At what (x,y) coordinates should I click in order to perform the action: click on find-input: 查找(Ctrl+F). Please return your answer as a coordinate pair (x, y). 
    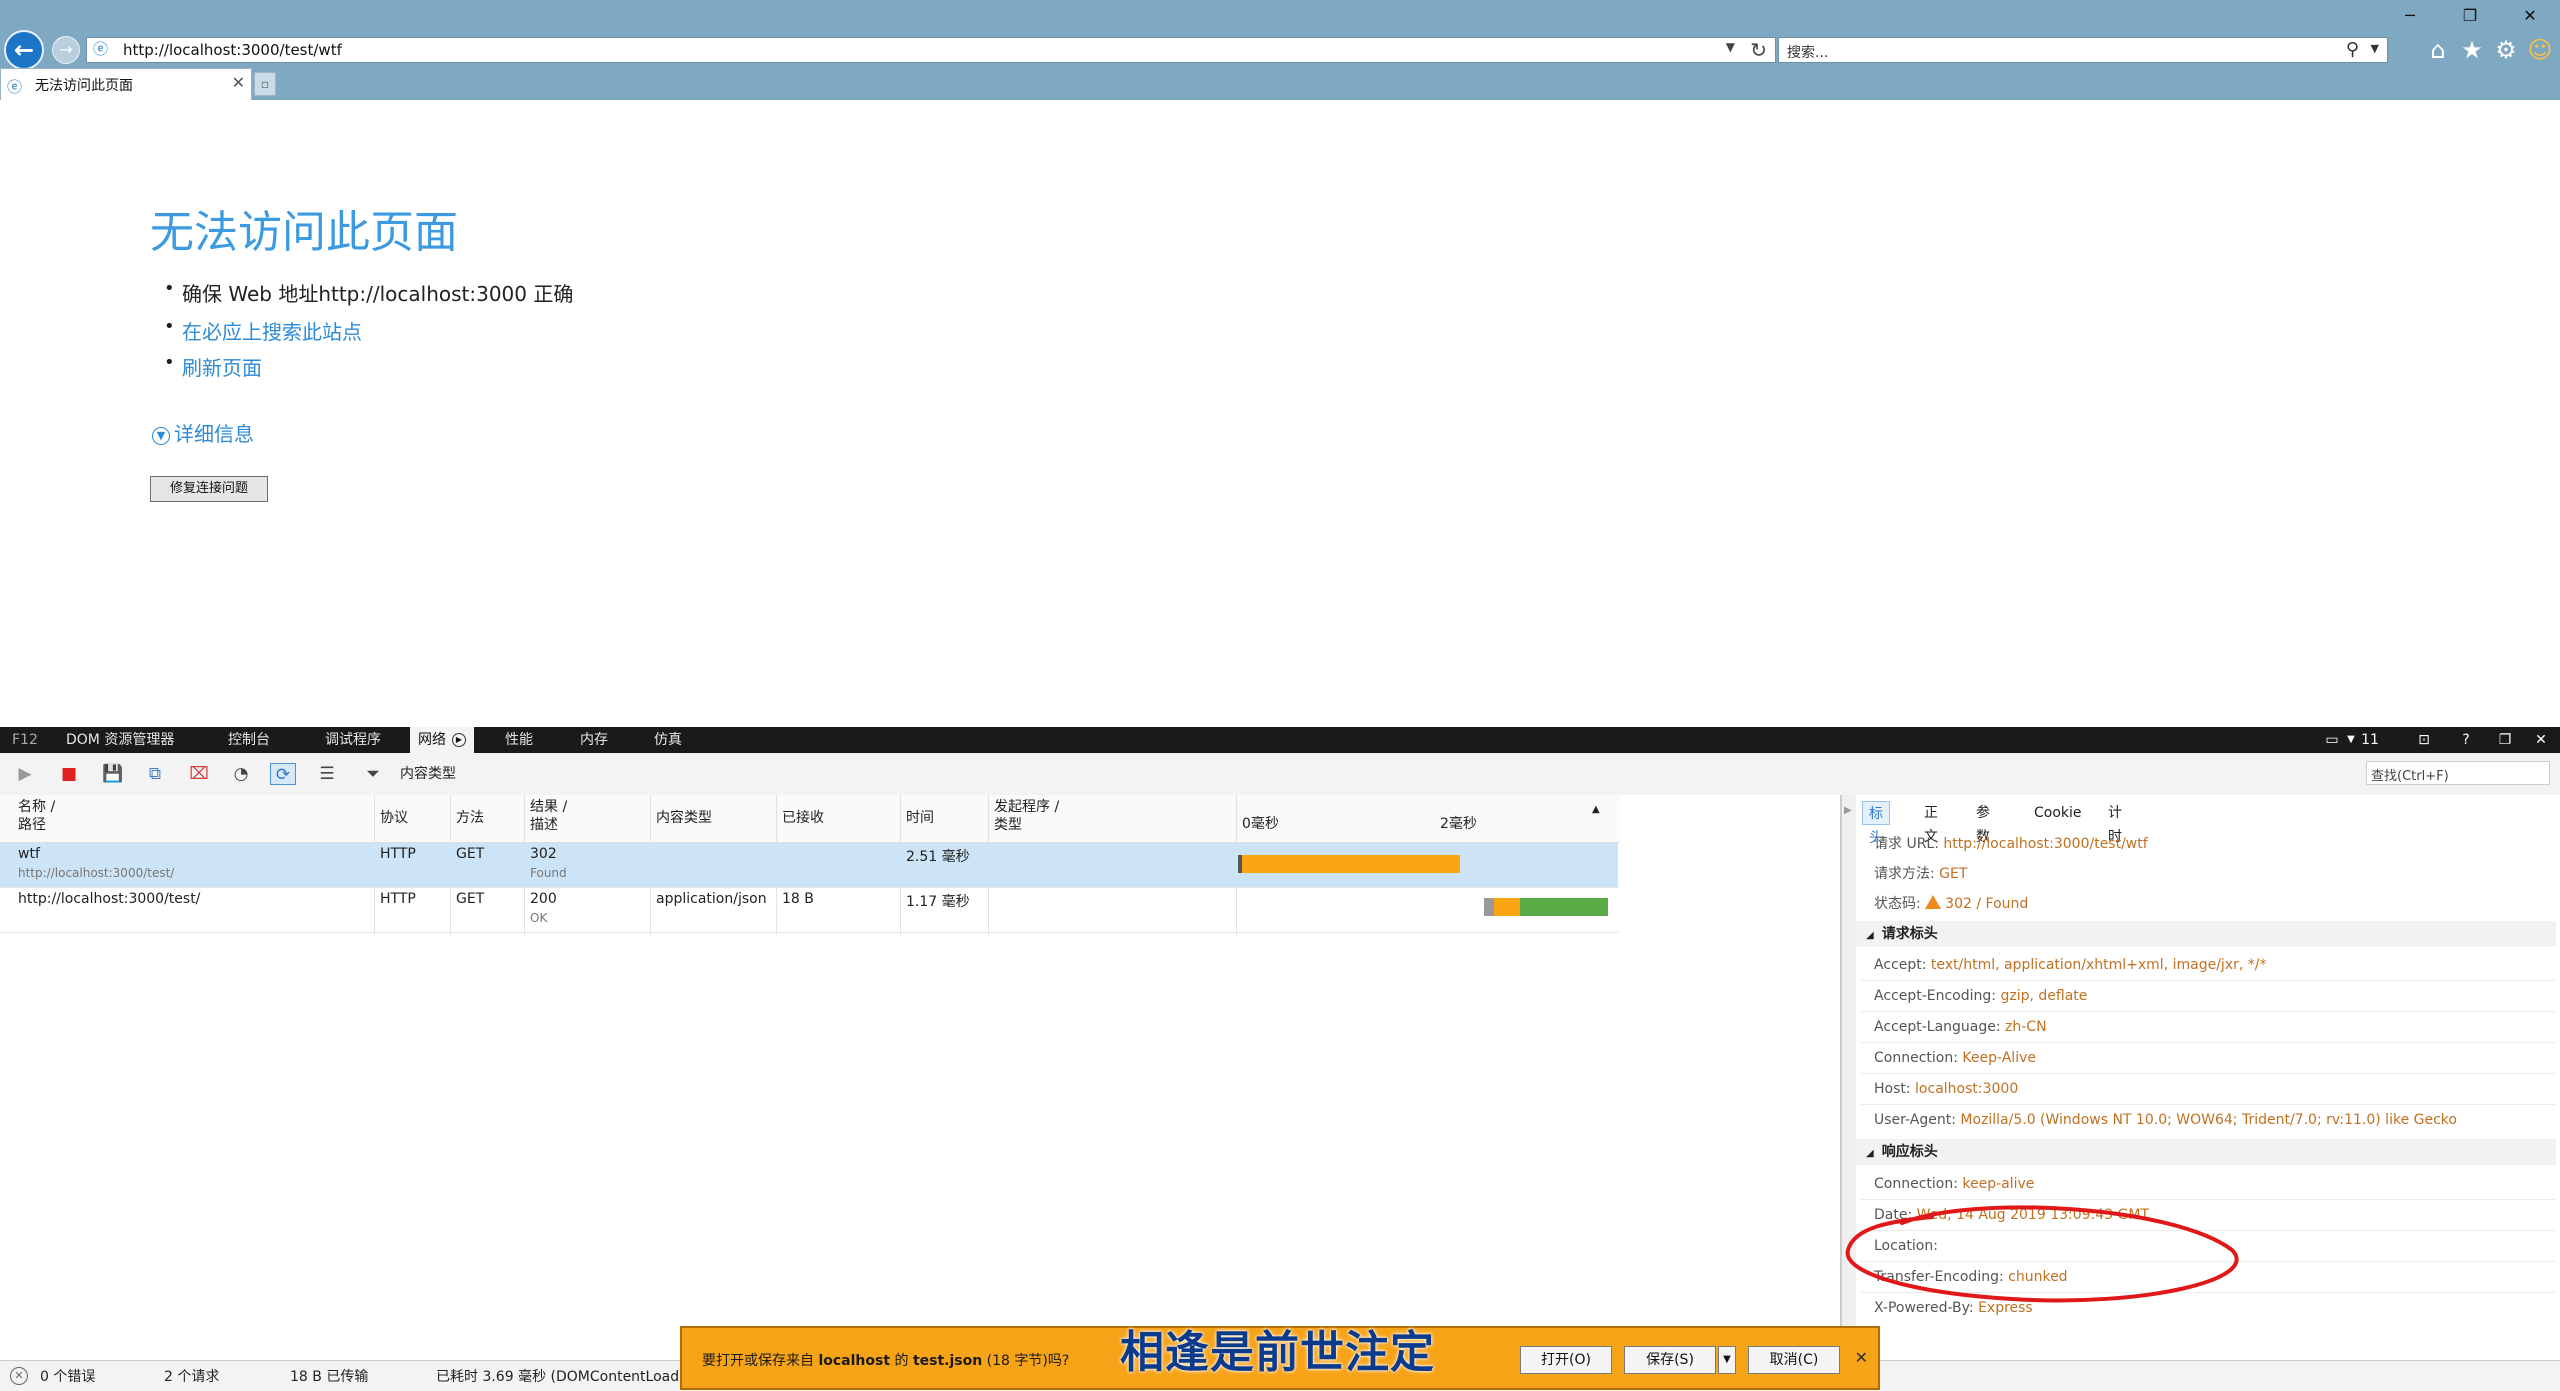
    Looking at the image, I should click on (2410, 774).